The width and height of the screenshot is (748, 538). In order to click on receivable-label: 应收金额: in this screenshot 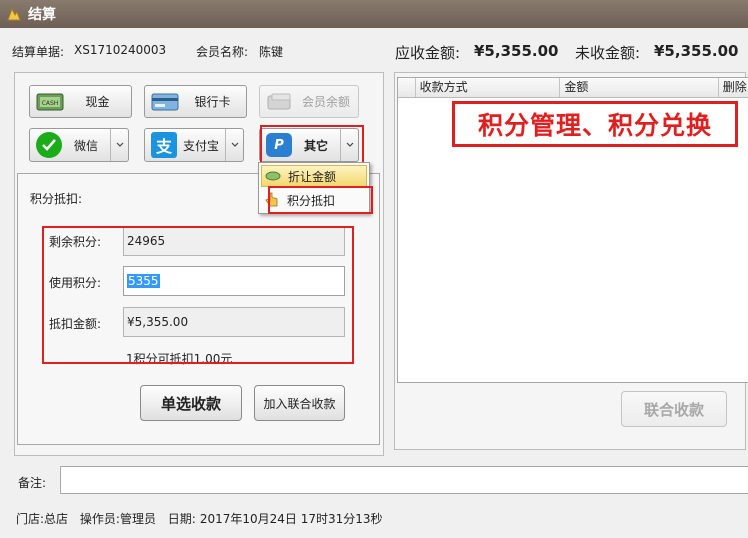, I will do `click(428, 53)`.